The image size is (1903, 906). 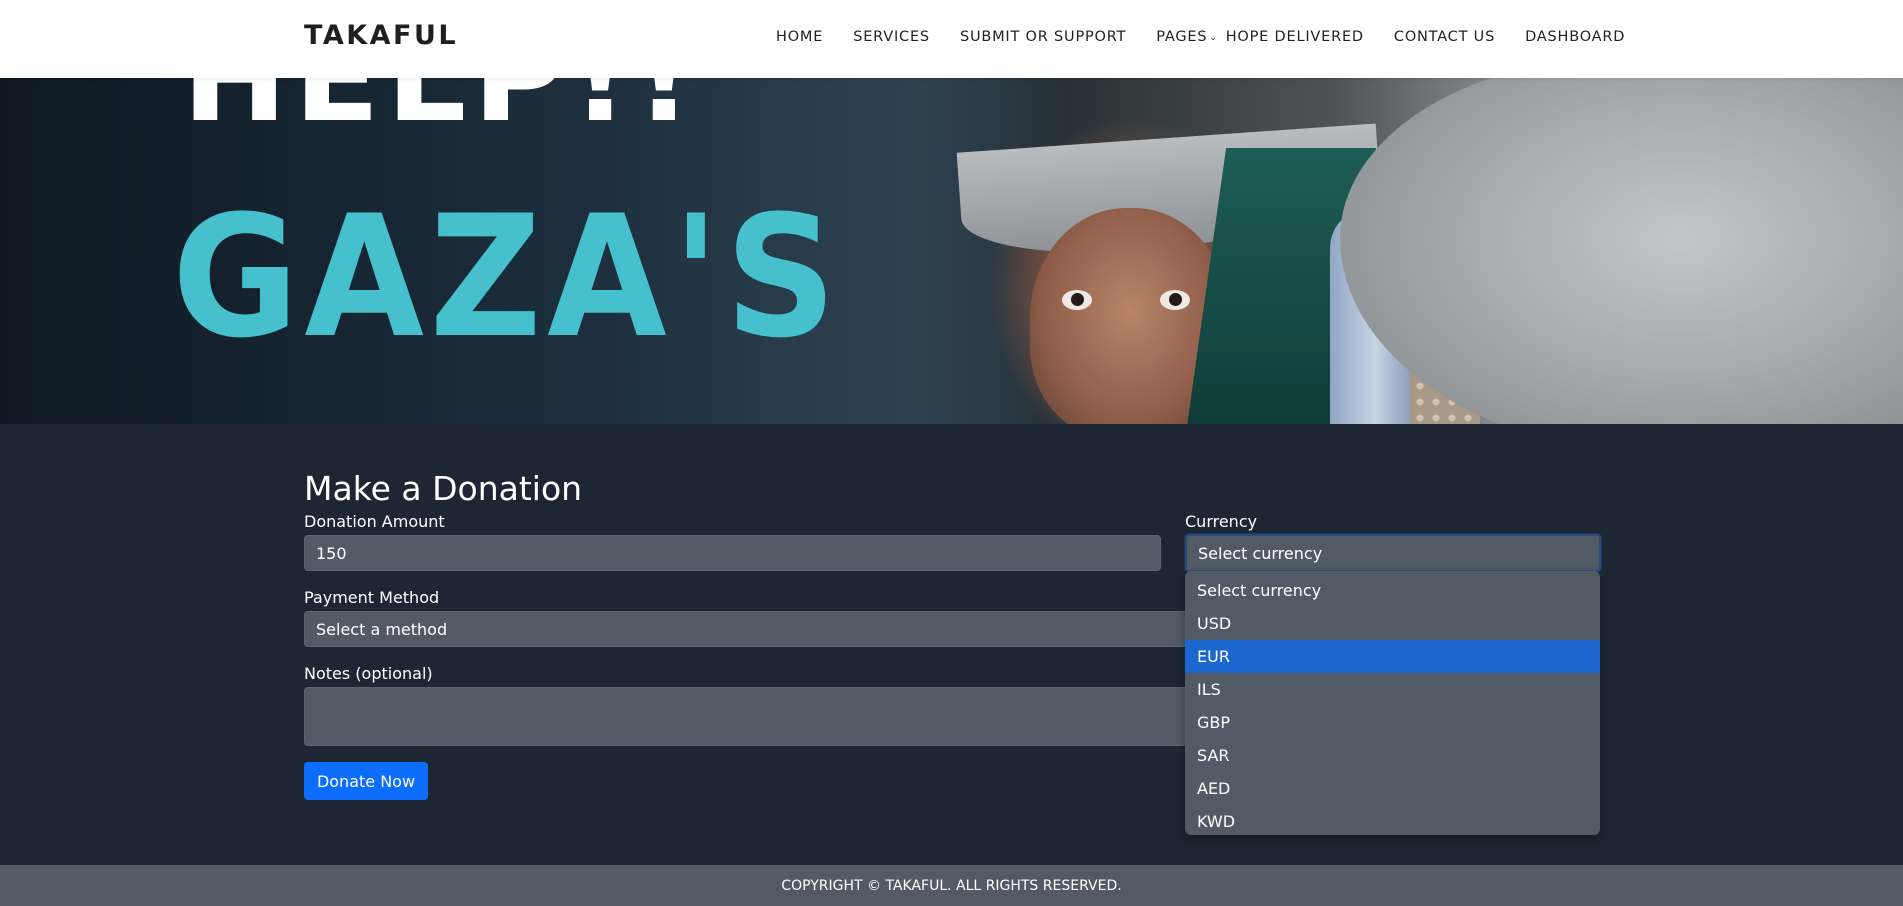 What do you see at coordinates (1392, 755) in the screenshot?
I see `currency-option-sar: SAR` at bounding box center [1392, 755].